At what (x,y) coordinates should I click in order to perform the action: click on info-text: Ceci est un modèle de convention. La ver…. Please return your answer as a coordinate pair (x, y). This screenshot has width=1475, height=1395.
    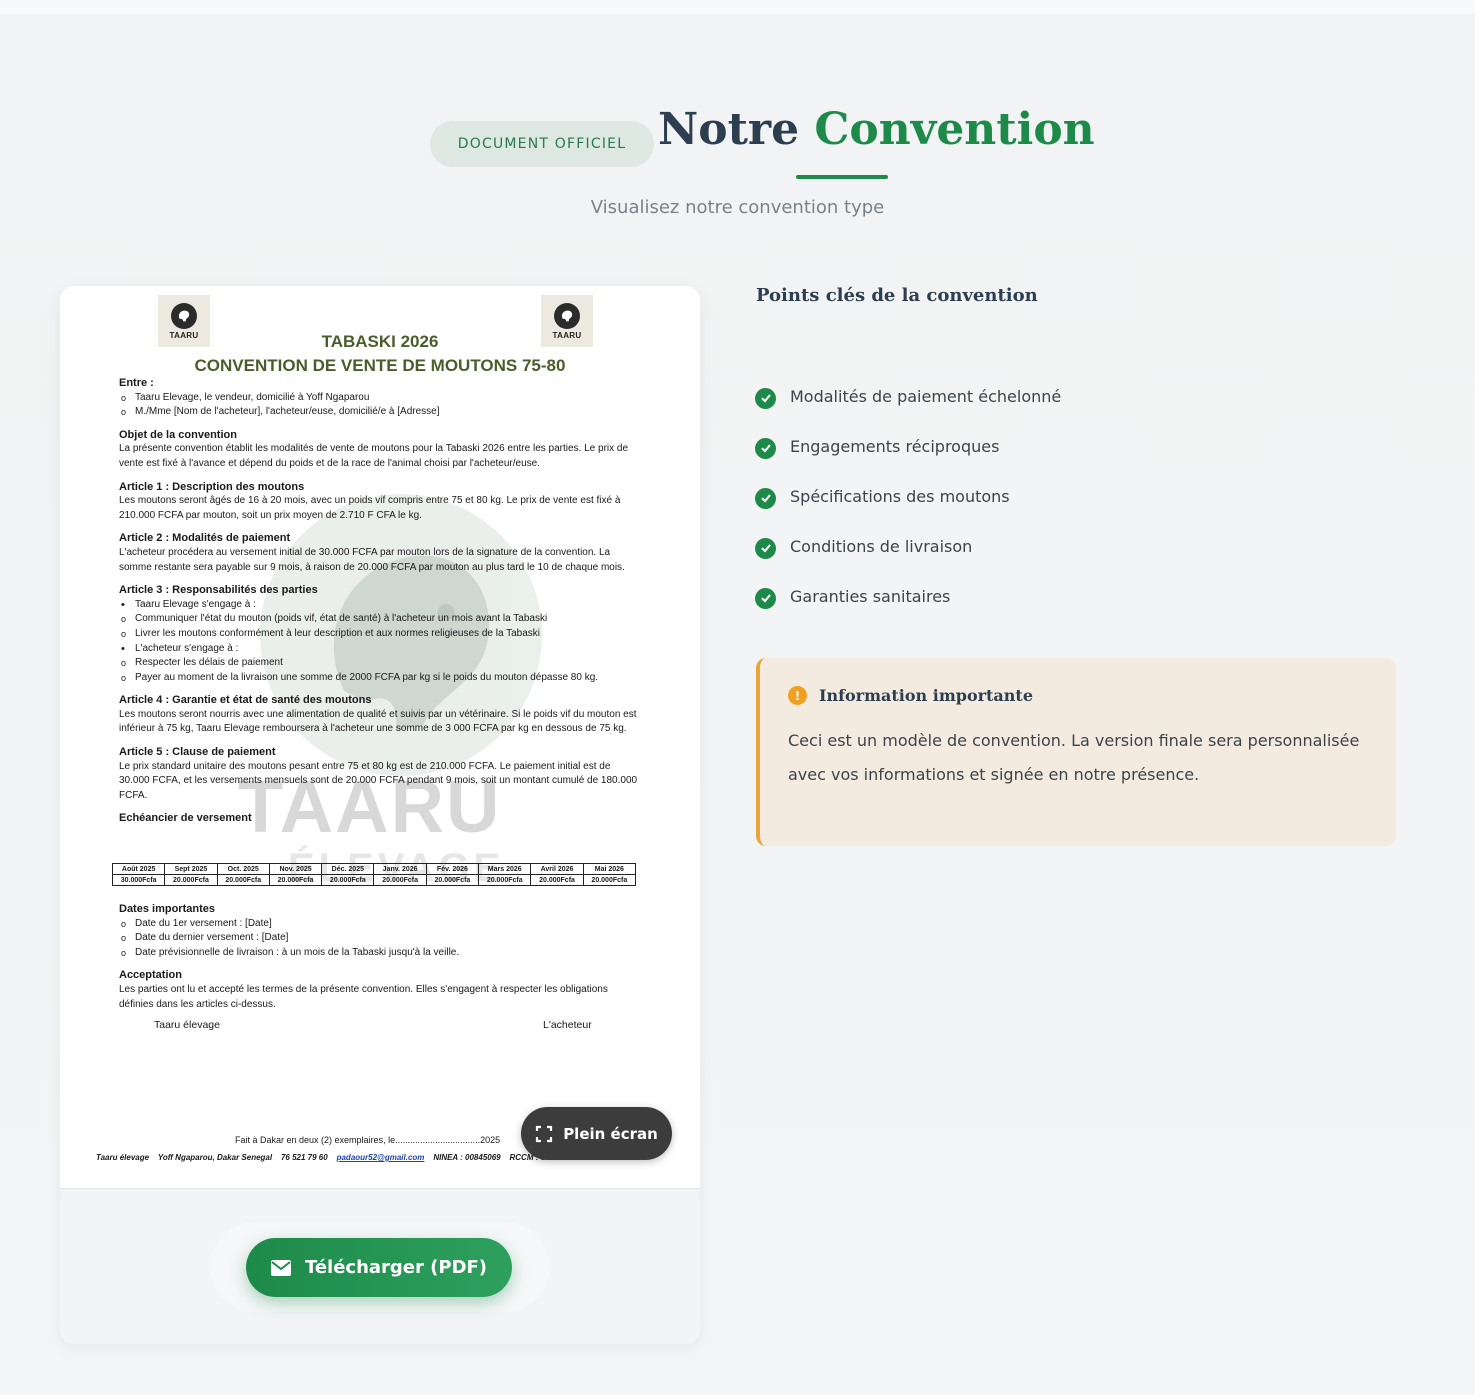
    Looking at the image, I should click on (1074, 757).